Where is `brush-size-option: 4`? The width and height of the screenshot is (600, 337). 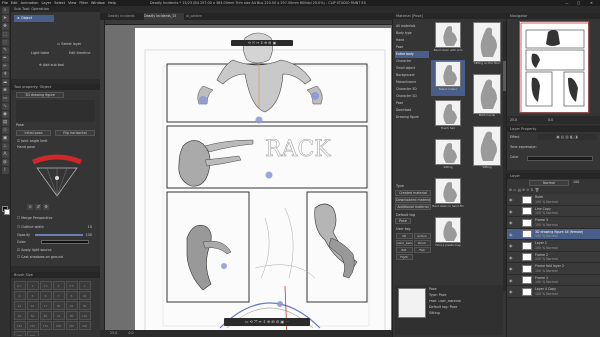
brush-size-option: 4 is located at coordinates (19, 295).